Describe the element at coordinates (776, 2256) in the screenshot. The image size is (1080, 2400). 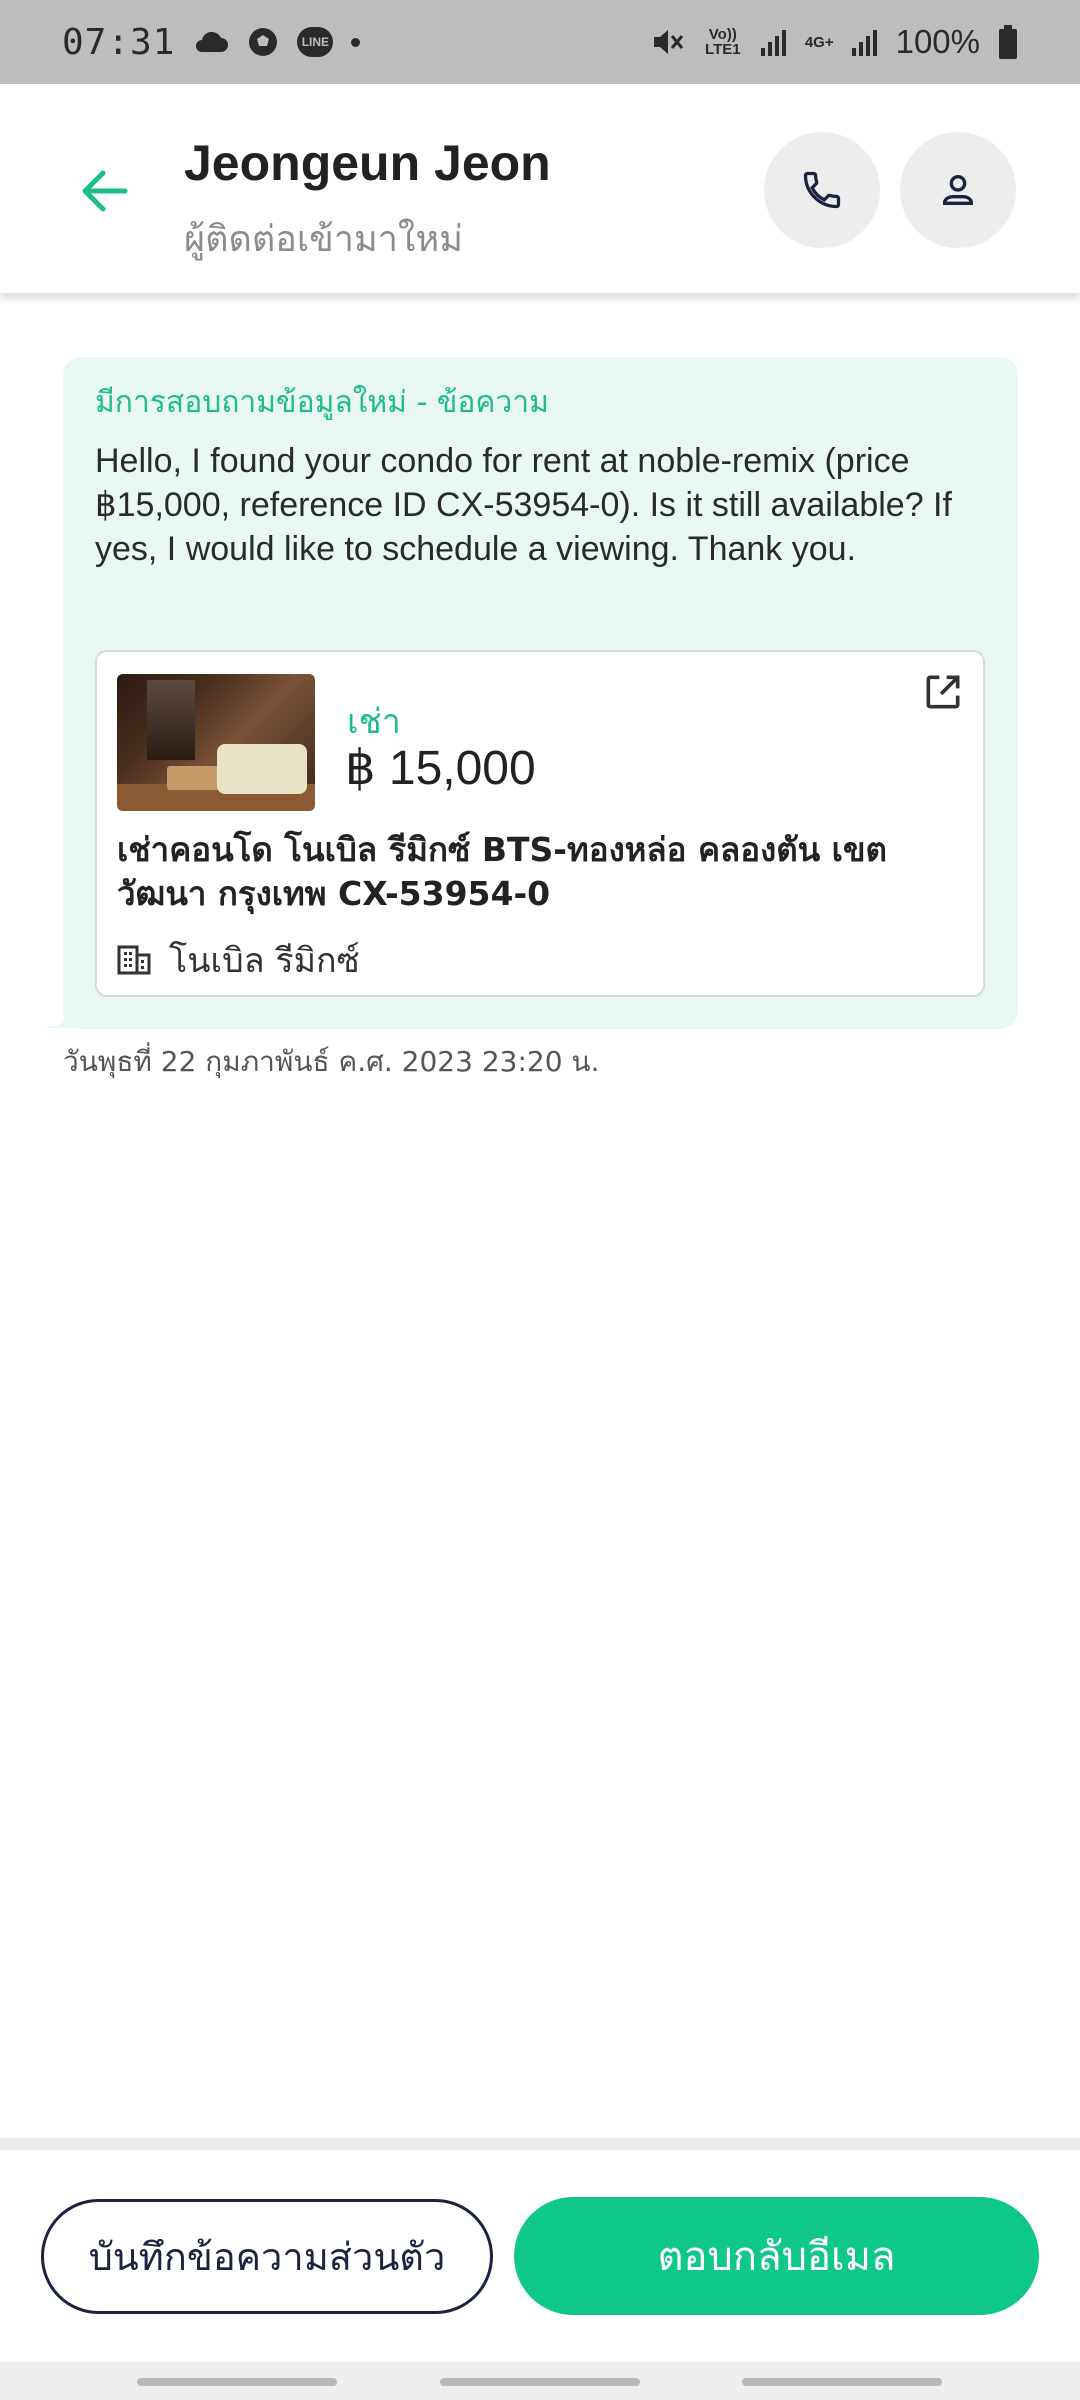
I see `reply-email-button: ตอบกลับอีเมล` at that location.